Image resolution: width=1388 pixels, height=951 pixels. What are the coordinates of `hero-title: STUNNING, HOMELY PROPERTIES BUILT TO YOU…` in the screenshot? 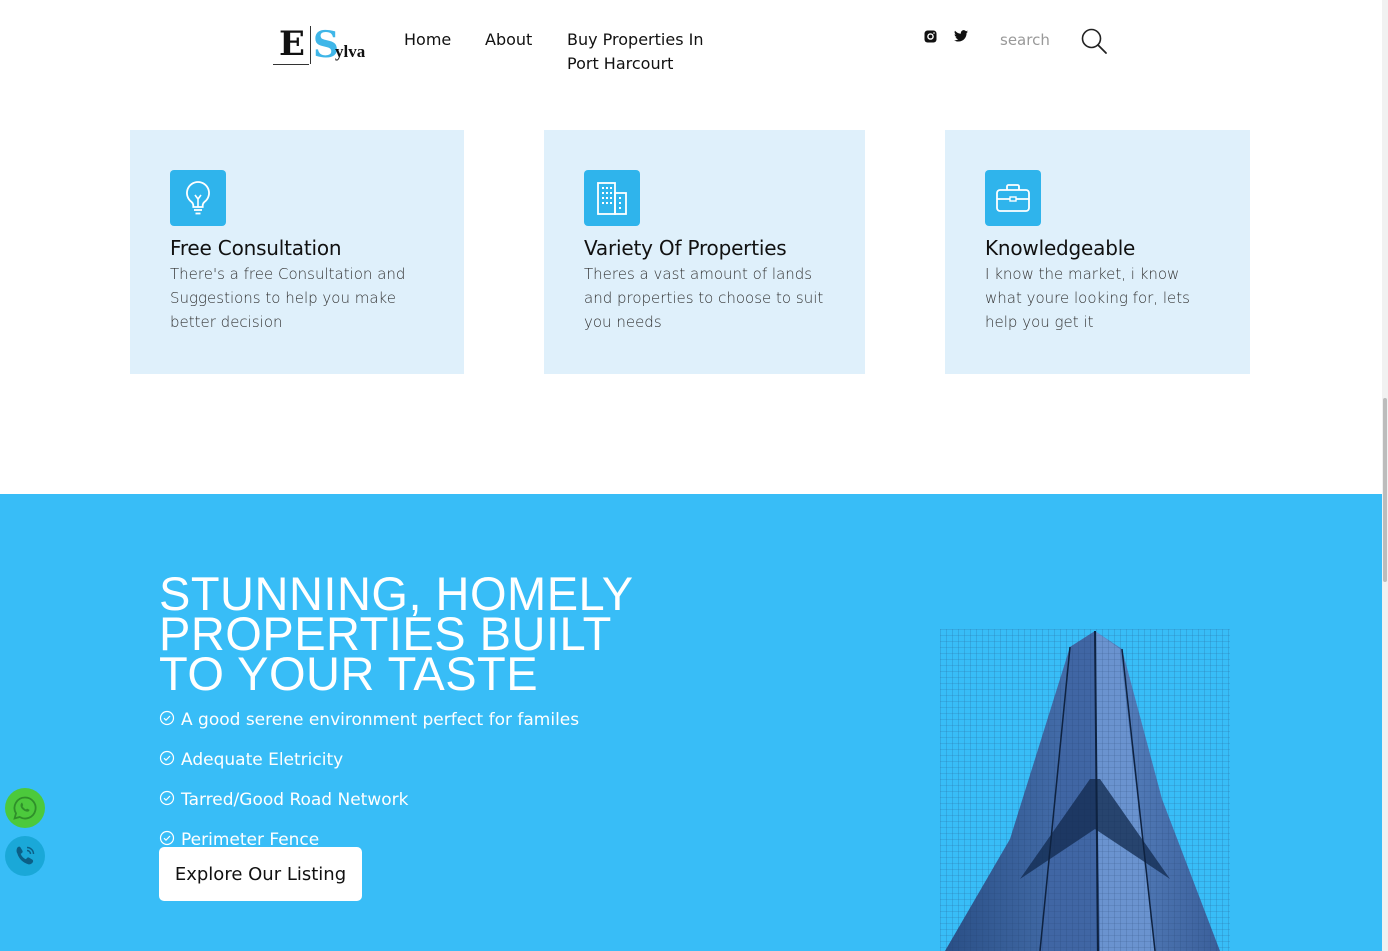 It's located at (396, 633).